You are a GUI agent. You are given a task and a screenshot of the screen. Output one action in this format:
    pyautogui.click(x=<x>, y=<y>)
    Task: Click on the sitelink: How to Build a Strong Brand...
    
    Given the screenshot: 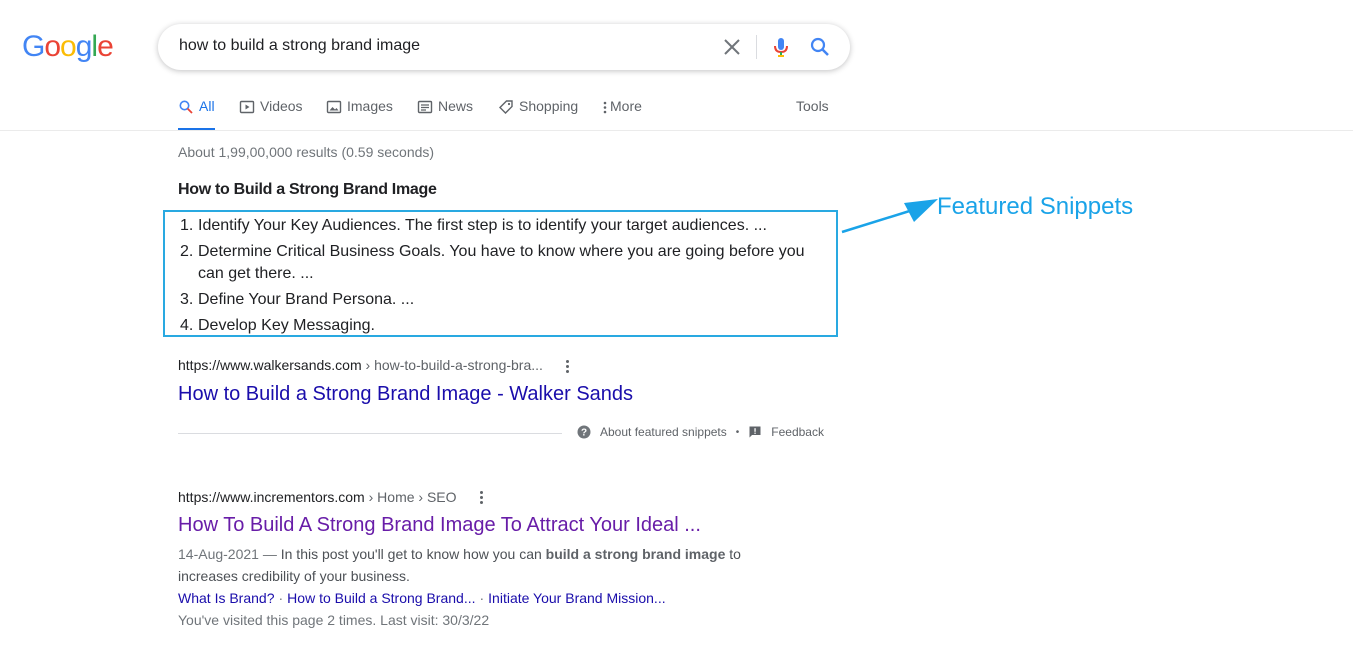 What is the action you would take?
    pyautogui.click(x=381, y=598)
    